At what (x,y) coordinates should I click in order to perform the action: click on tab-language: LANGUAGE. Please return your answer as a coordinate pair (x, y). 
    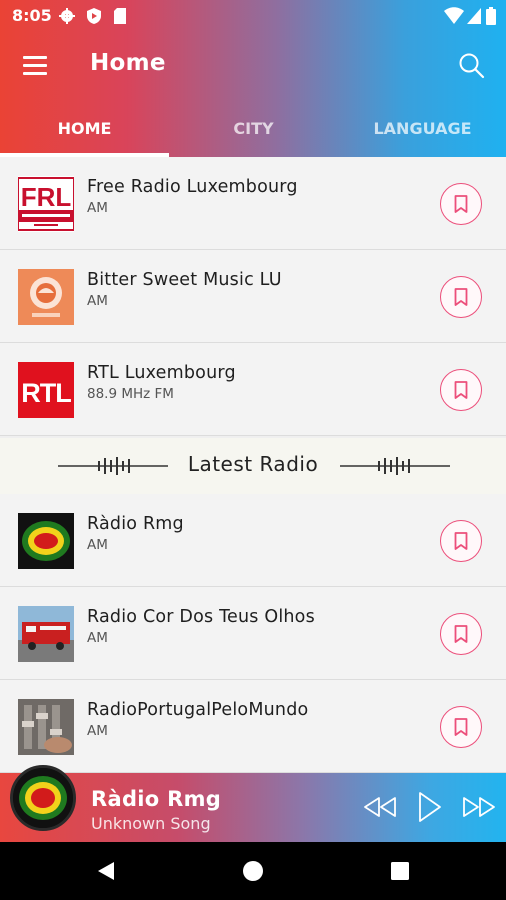
    Looking at the image, I should click on (422, 128).